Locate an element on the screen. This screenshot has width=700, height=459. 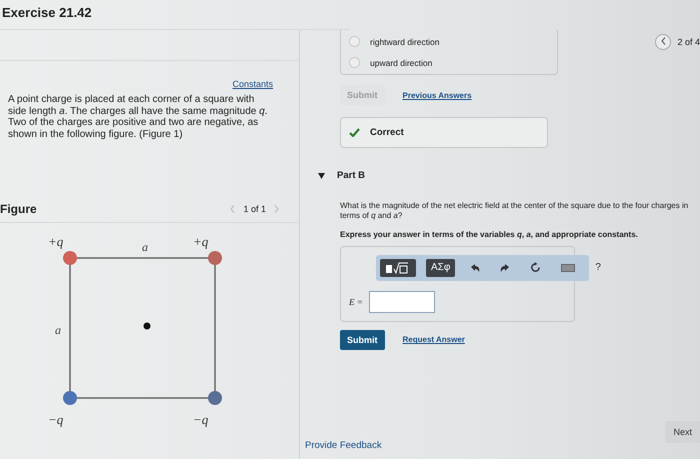
submit-button: Submit is located at coordinates (362, 340).